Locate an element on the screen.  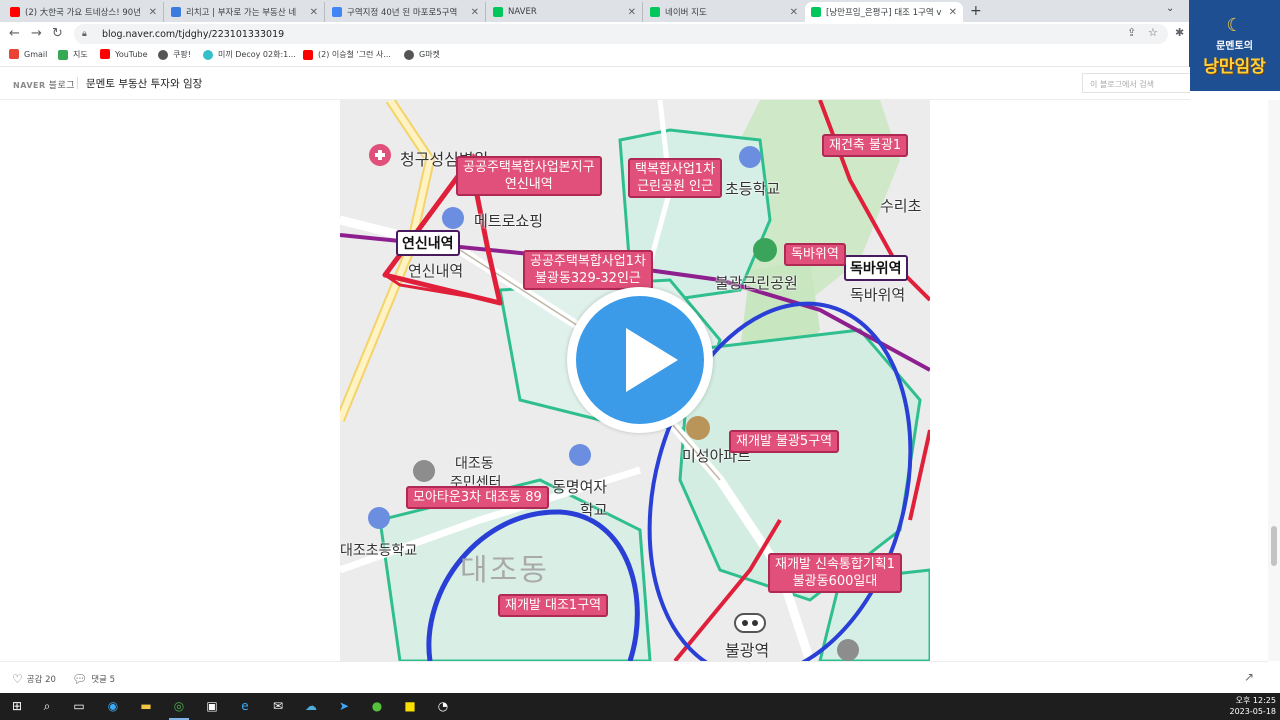
reload-icon: ↻ is located at coordinates (57, 33).